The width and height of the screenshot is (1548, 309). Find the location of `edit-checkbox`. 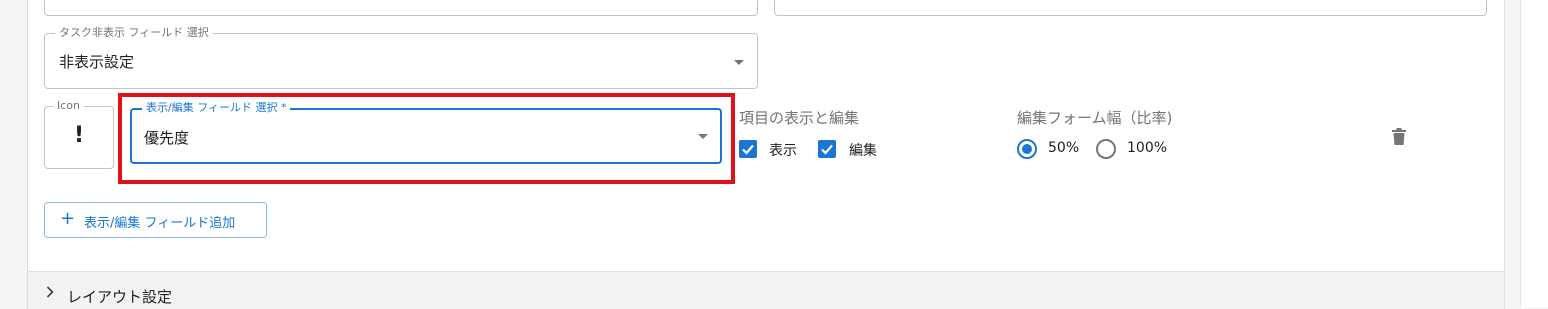

edit-checkbox is located at coordinates (827, 149).